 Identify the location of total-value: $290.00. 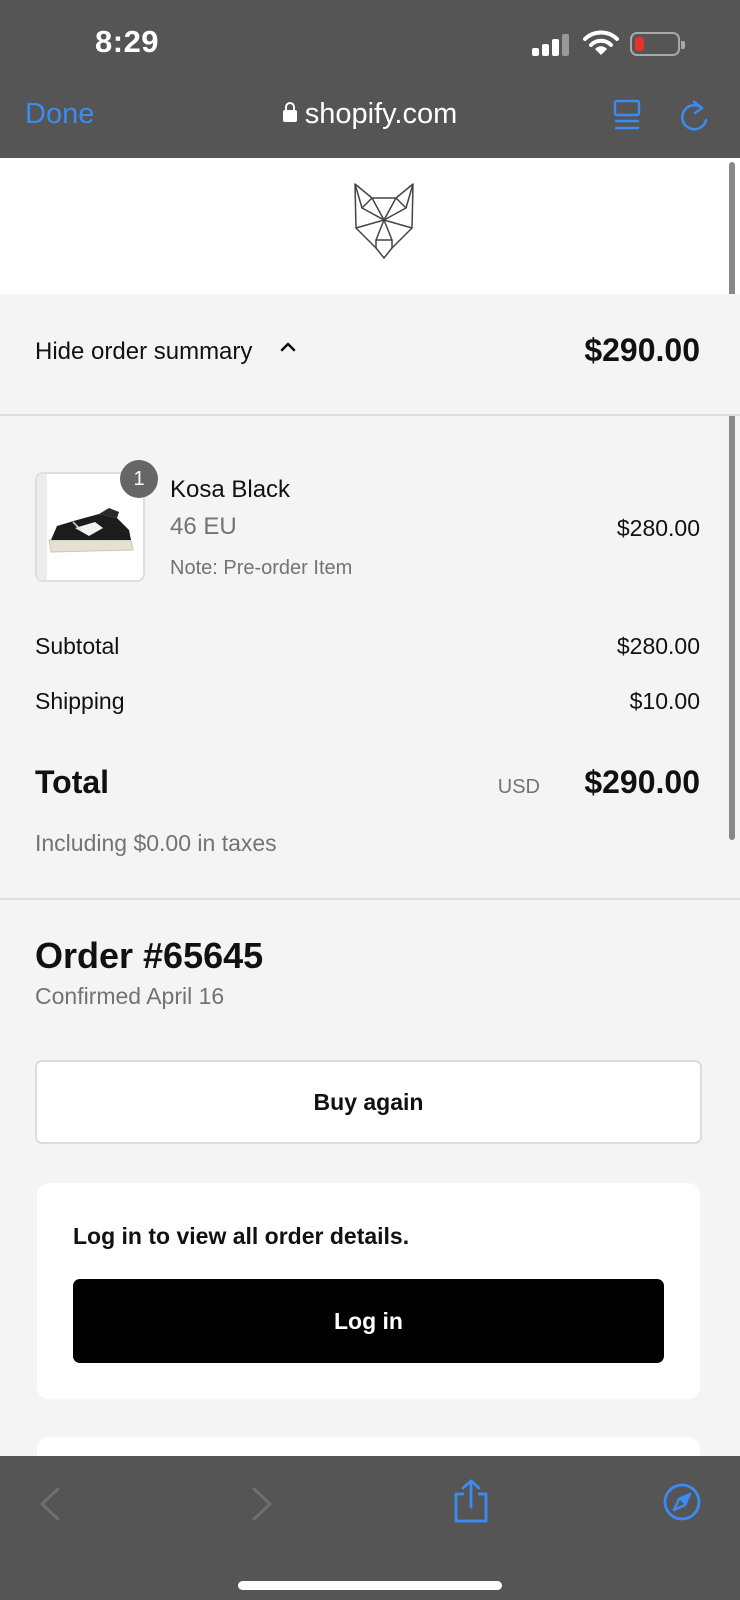
(642, 782).